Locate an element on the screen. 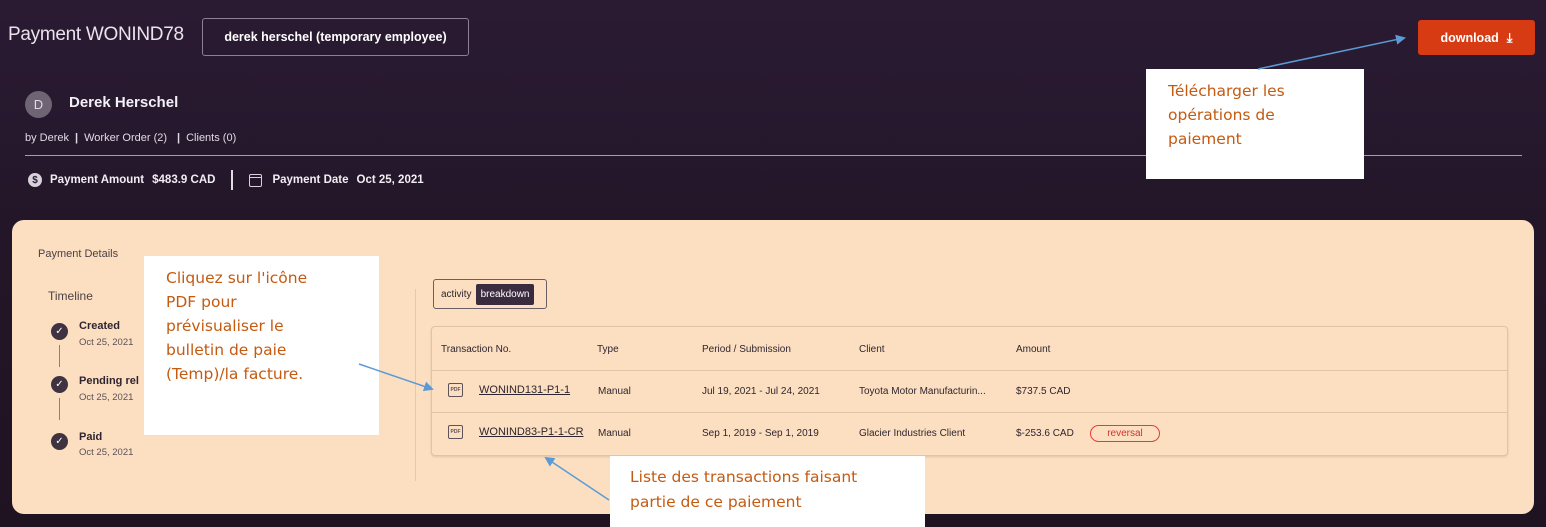 The image size is (1546, 527). download-arrow-icon: ⤓ is located at coordinates (1509, 37).